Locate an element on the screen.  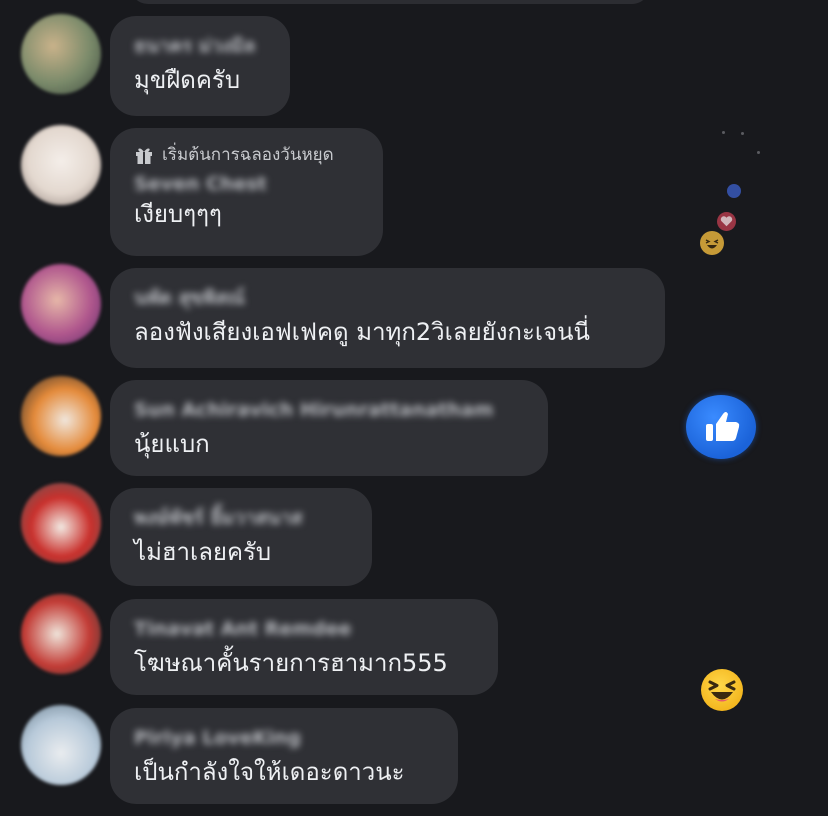
commenter-name: Tinavat Ant Remdee is located at coordinates (304, 629).